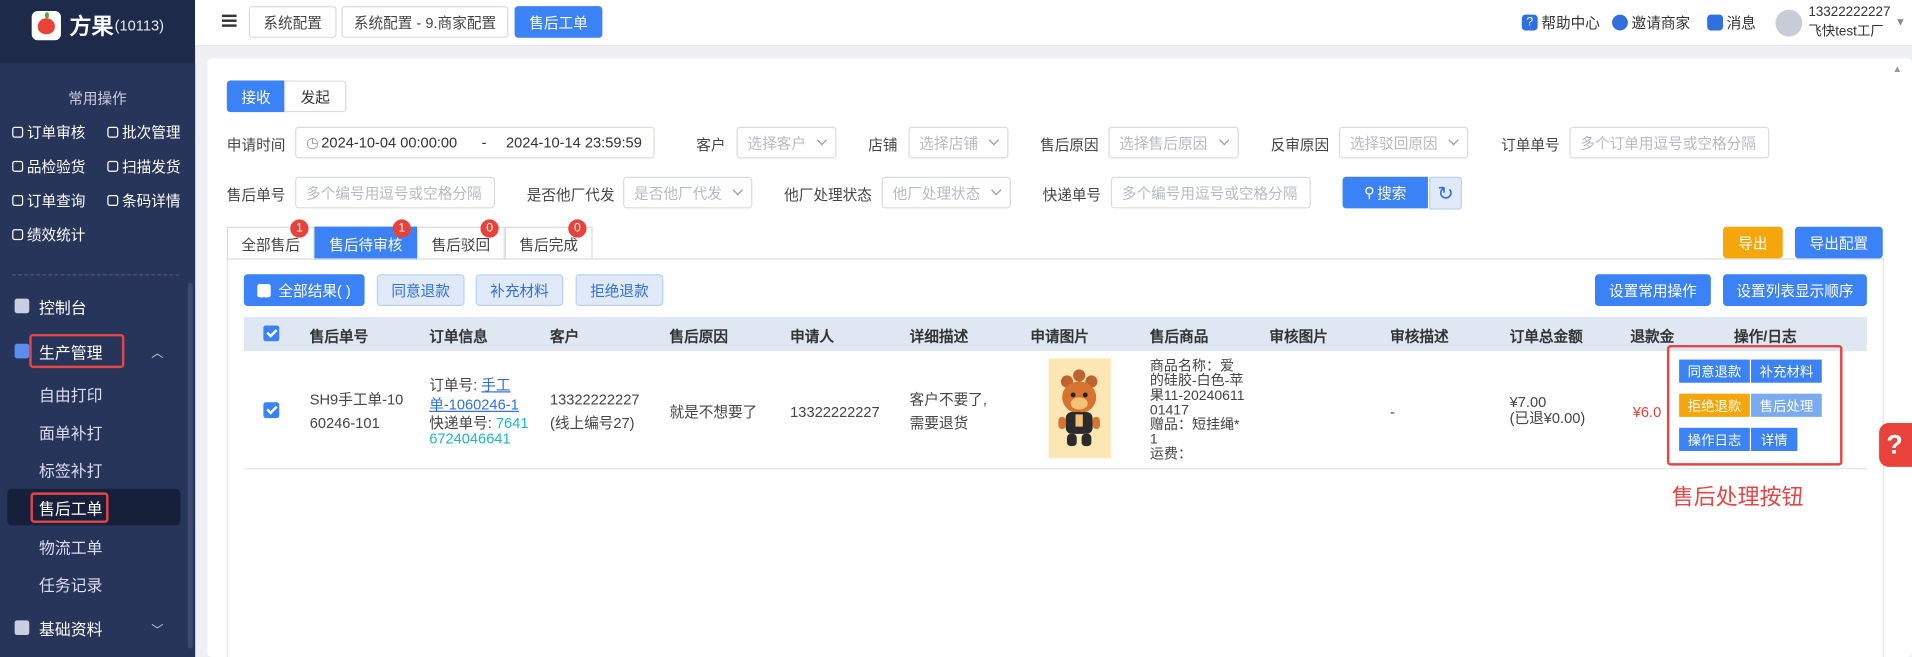 The image size is (1912, 657). Describe the element at coordinates (948, 411) in the screenshot. I see `description-cell: 客户不要了, 需要退货` at that location.